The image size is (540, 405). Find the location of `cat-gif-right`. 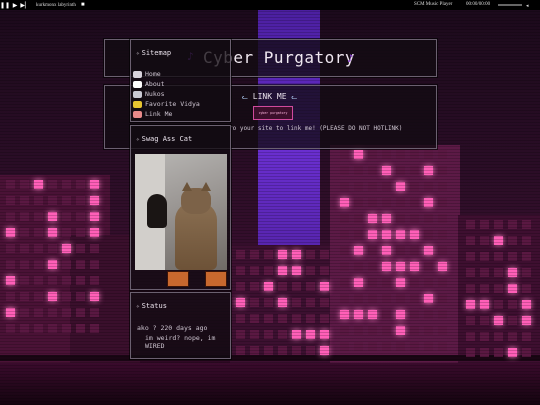

cat-gif-right is located at coordinates (216, 279).